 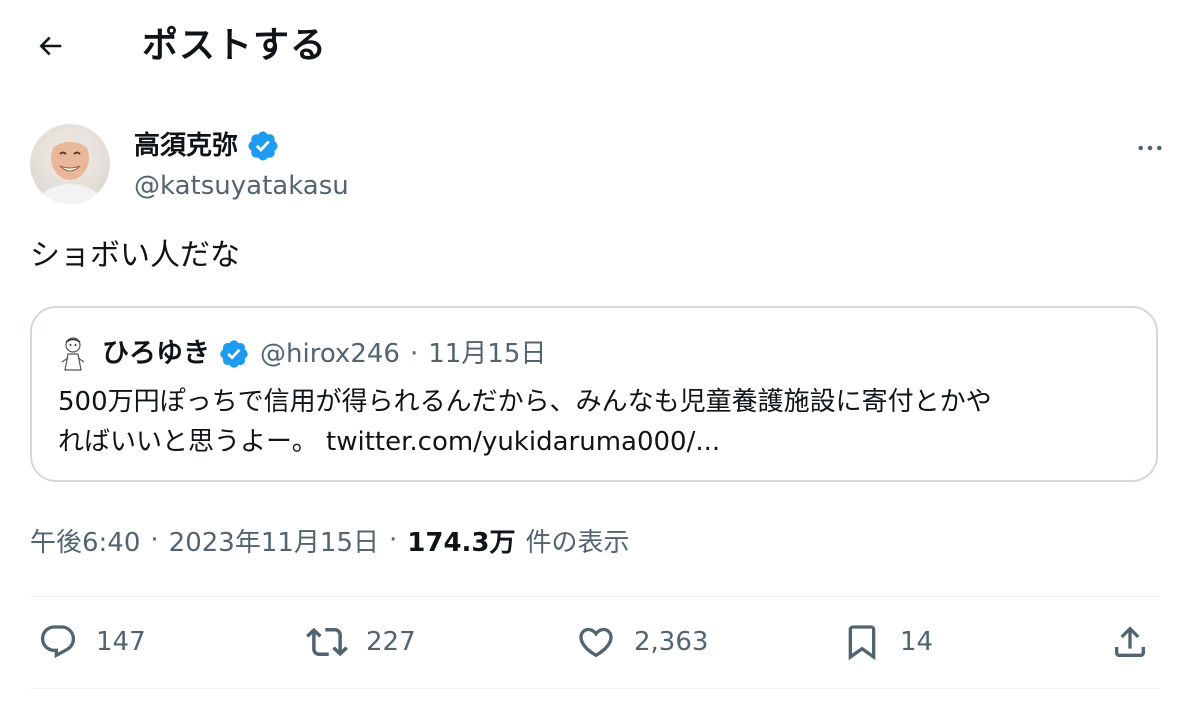 I want to click on avatar-image, so click(x=70, y=164).